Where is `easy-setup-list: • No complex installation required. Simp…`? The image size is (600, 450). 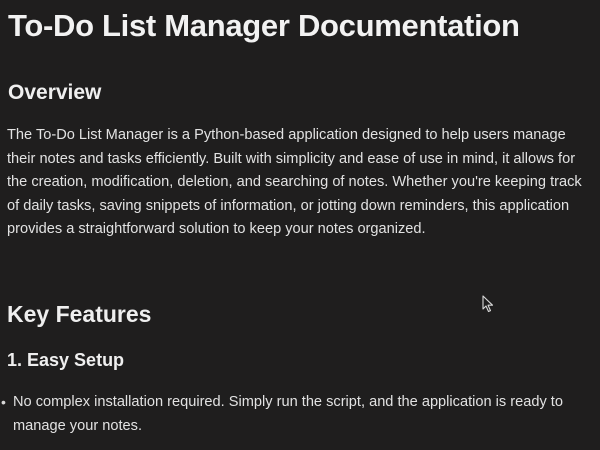
easy-setup-list: • No complex installation required. Simp… is located at coordinates (296, 414).